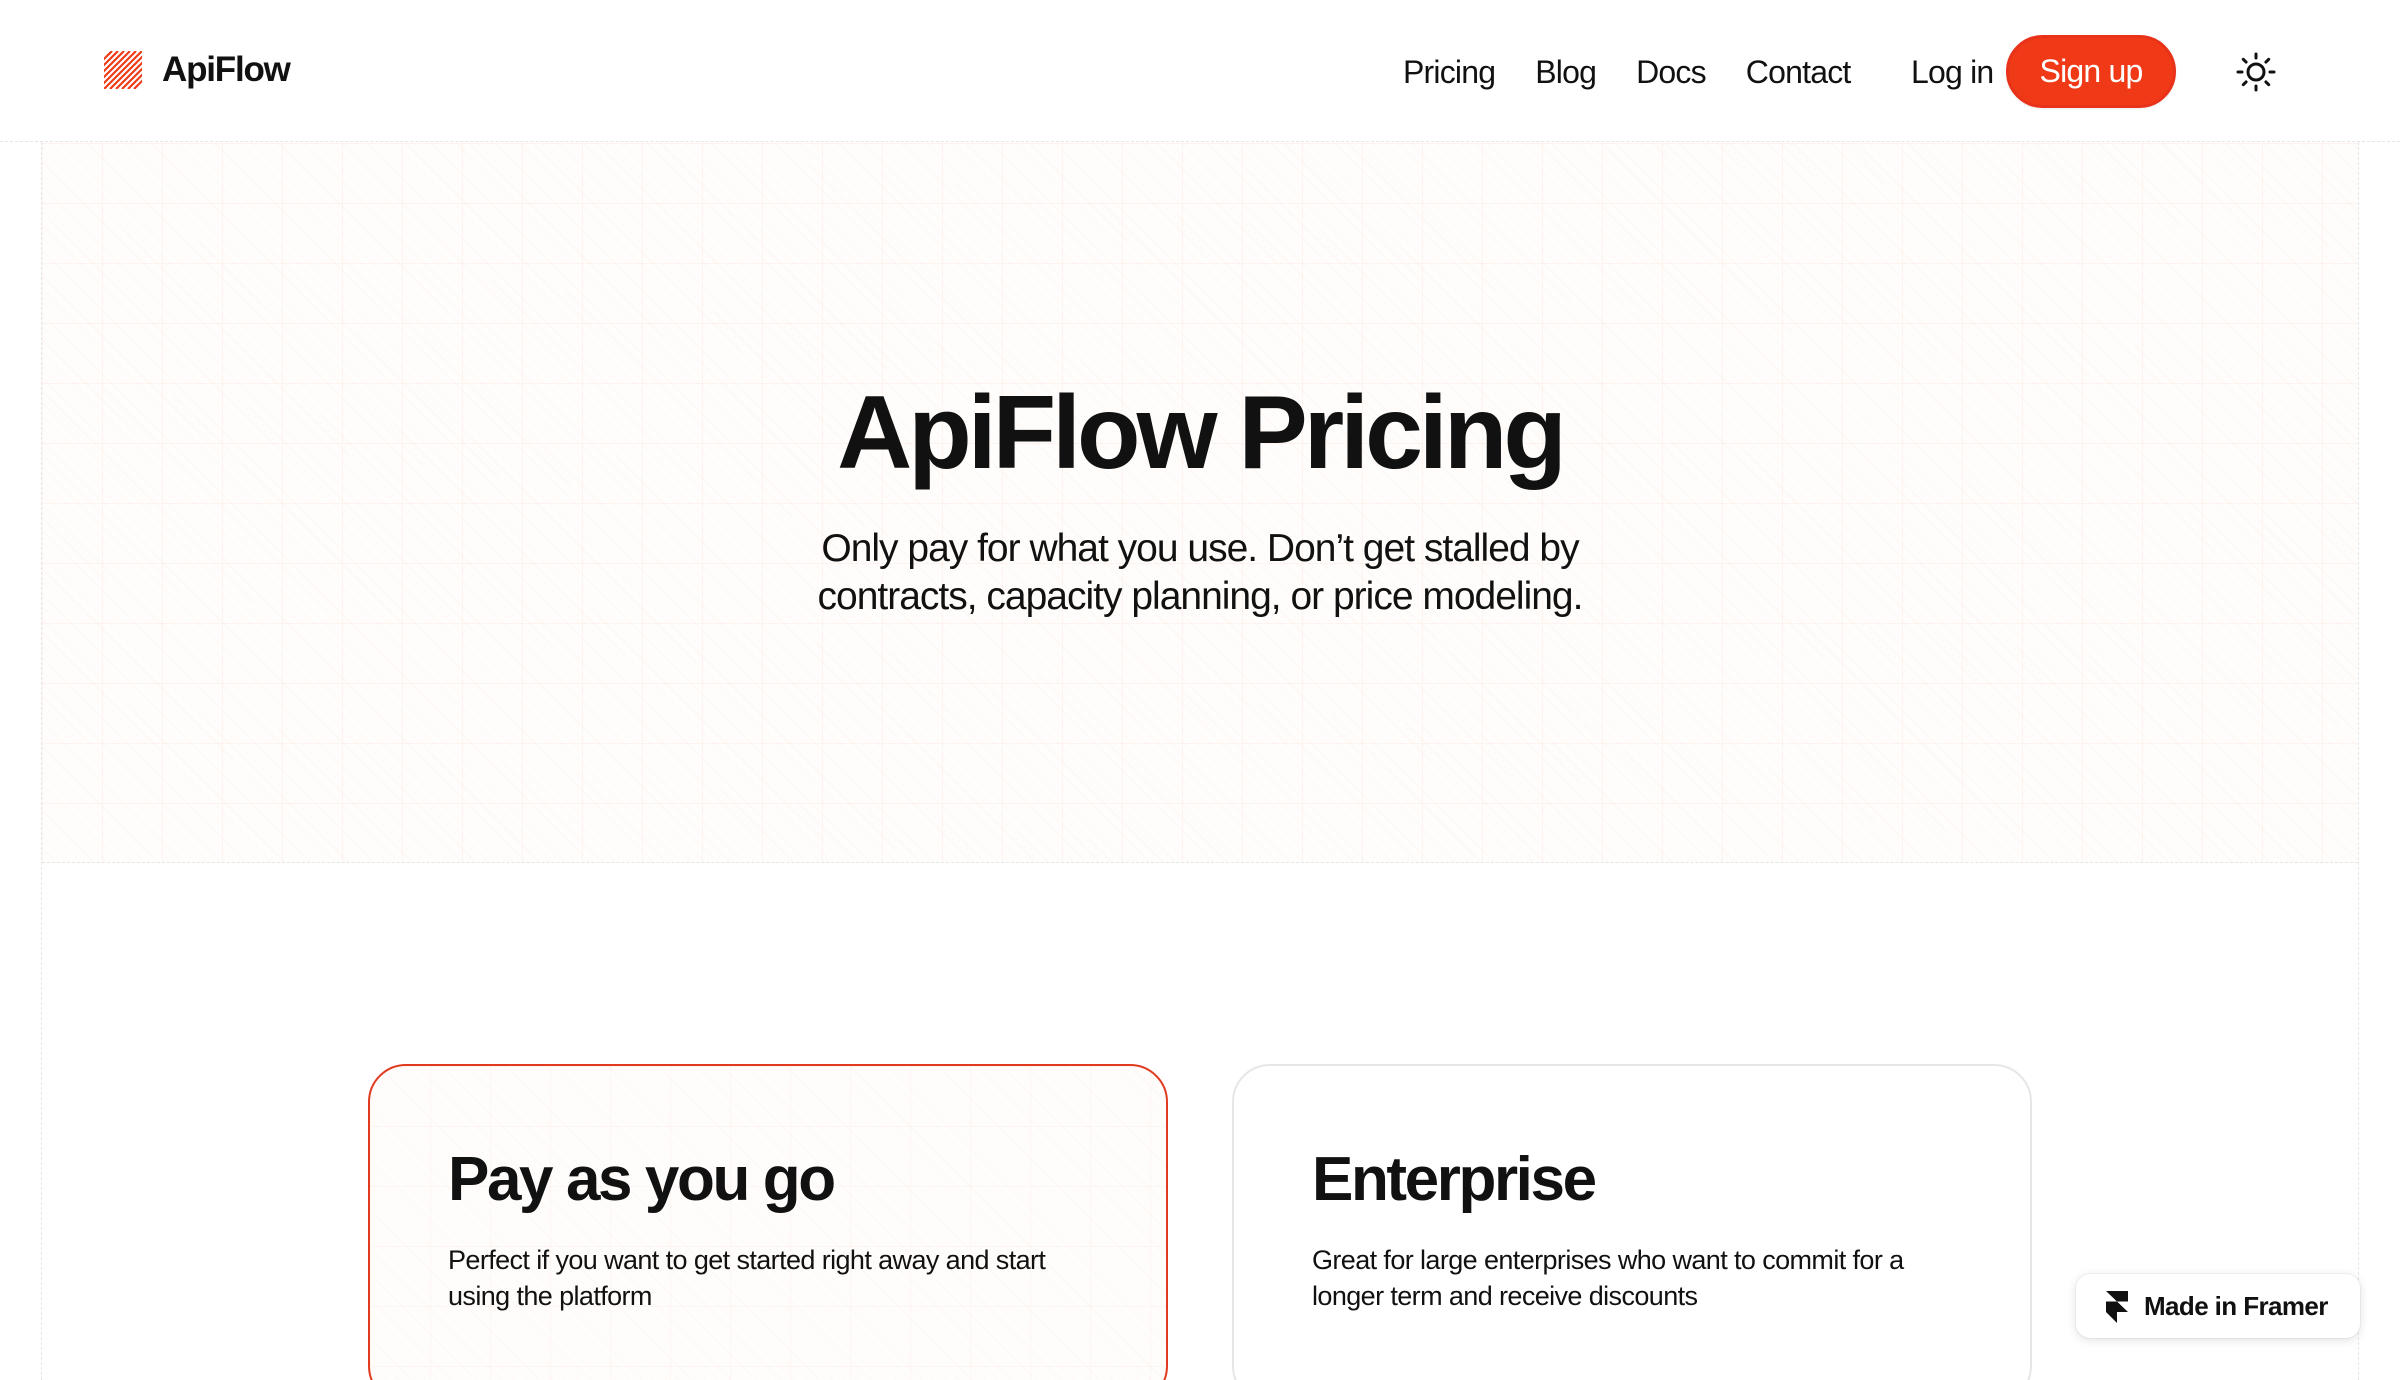  I want to click on framer-icon, so click(2117, 1307).